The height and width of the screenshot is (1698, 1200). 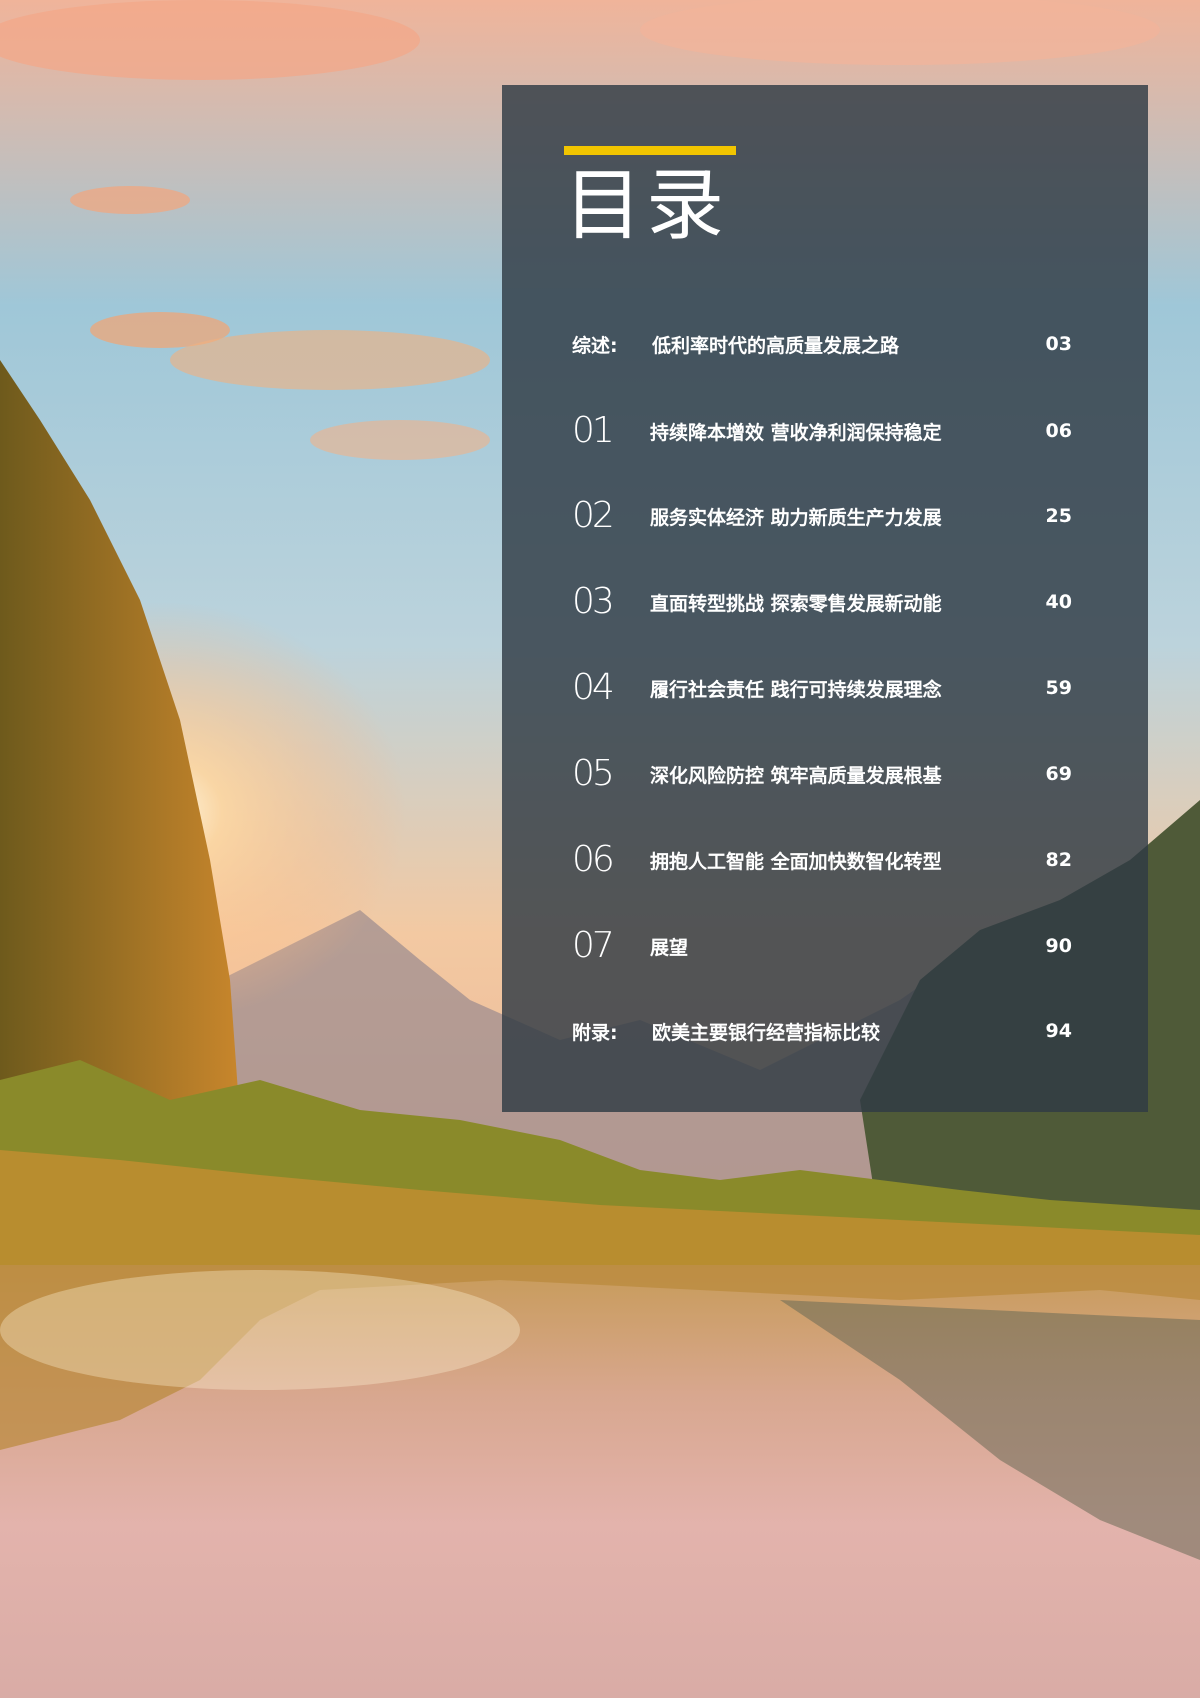 I want to click on toc-entry-title: 拥抱人工智能 全面加快数智化转型, so click(x=796, y=861).